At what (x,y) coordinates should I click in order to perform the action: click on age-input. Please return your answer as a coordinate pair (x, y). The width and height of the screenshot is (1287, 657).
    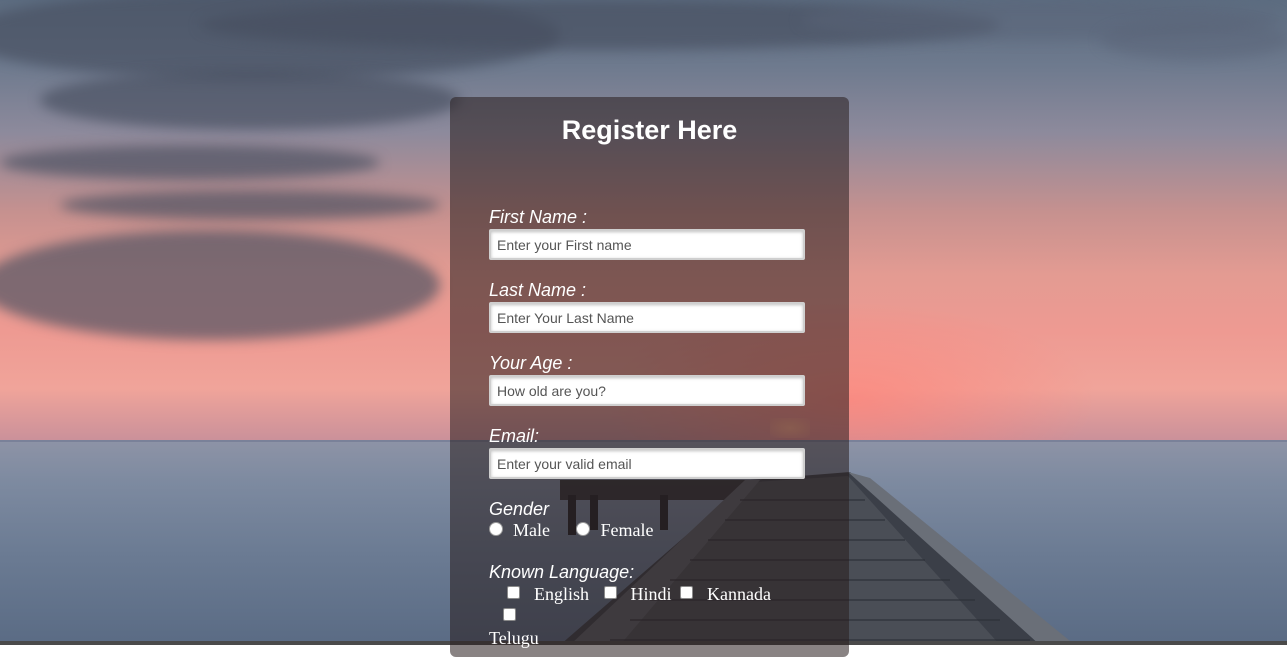
    Looking at the image, I should click on (647, 390).